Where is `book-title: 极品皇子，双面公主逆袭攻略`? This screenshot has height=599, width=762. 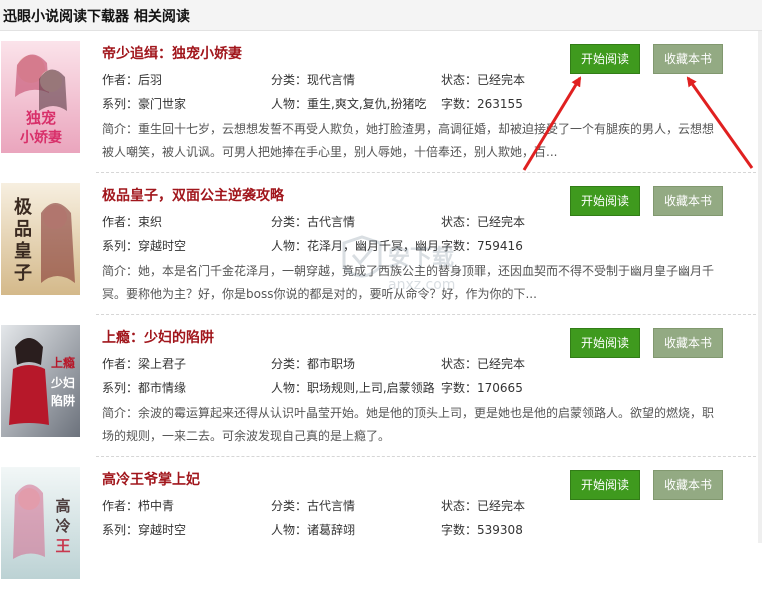
book-title: 极品皇子，双面公主逆袭攻略 is located at coordinates (193, 195).